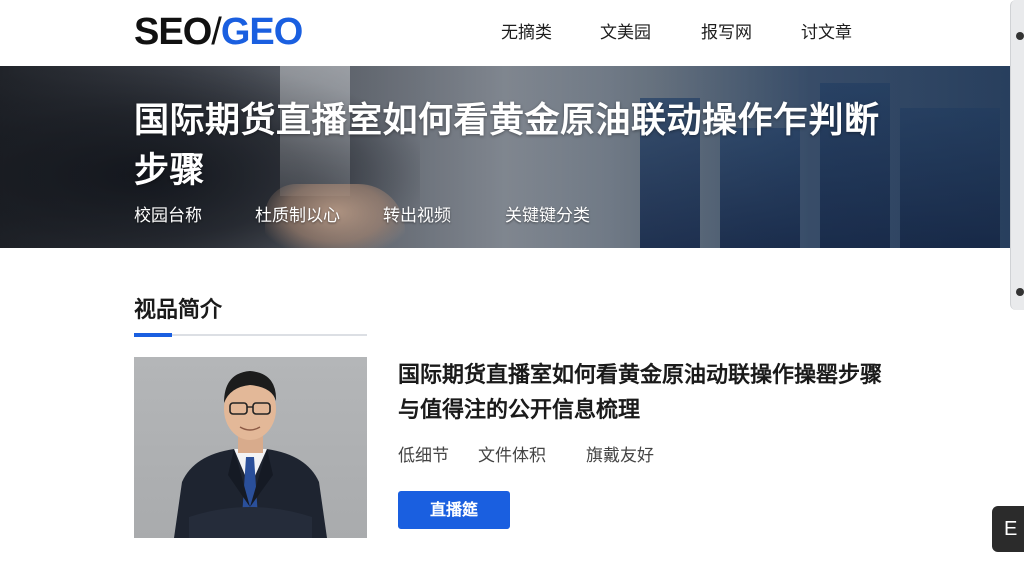 This screenshot has width=1024, height=576. What do you see at coordinates (297, 216) in the screenshot?
I see `hero-tab-2: 杜质制以心` at bounding box center [297, 216].